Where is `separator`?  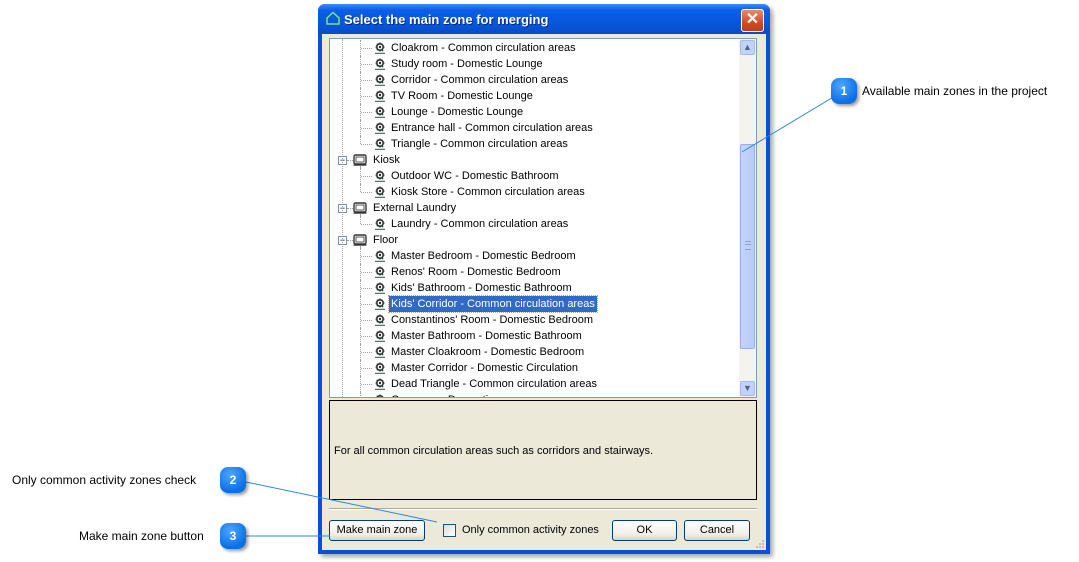 separator is located at coordinates (543, 509).